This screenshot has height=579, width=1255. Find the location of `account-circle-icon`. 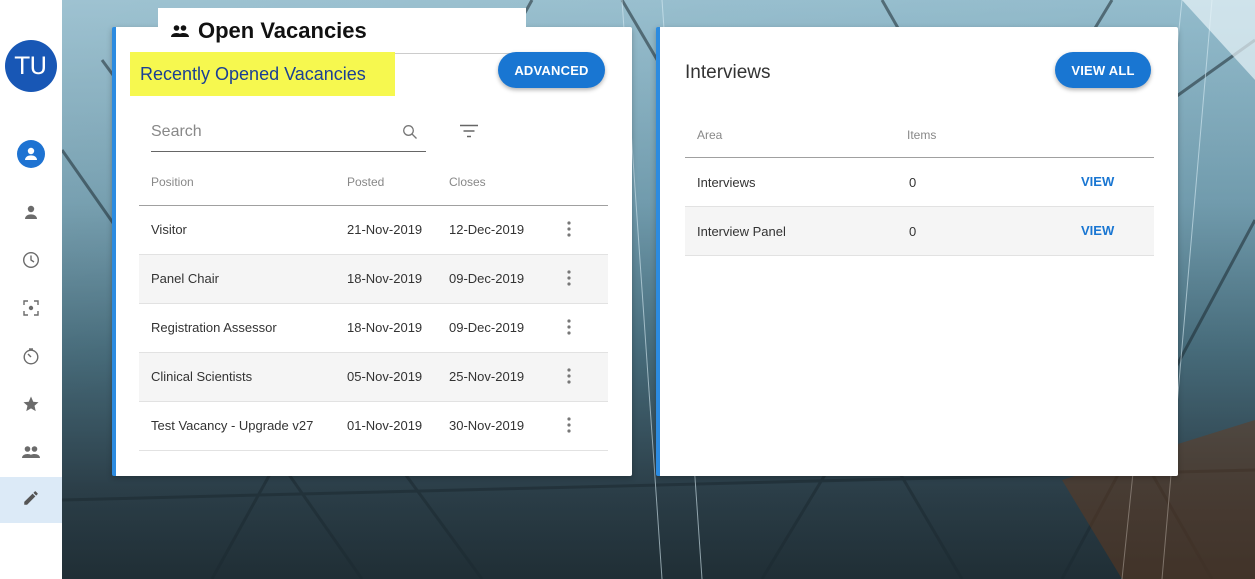

account-circle-icon is located at coordinates (31, 154).